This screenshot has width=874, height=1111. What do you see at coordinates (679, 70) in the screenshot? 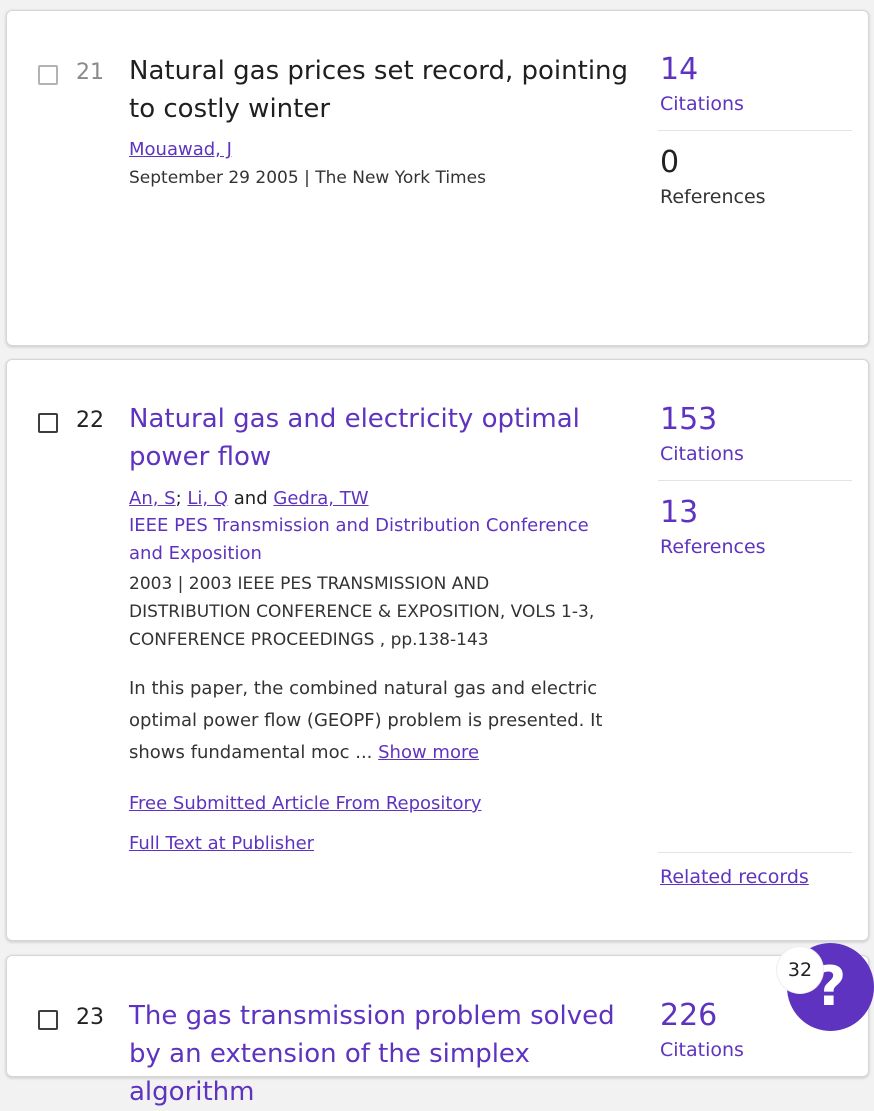
I see `citations-count: 14` at bounding box center [679, 70].